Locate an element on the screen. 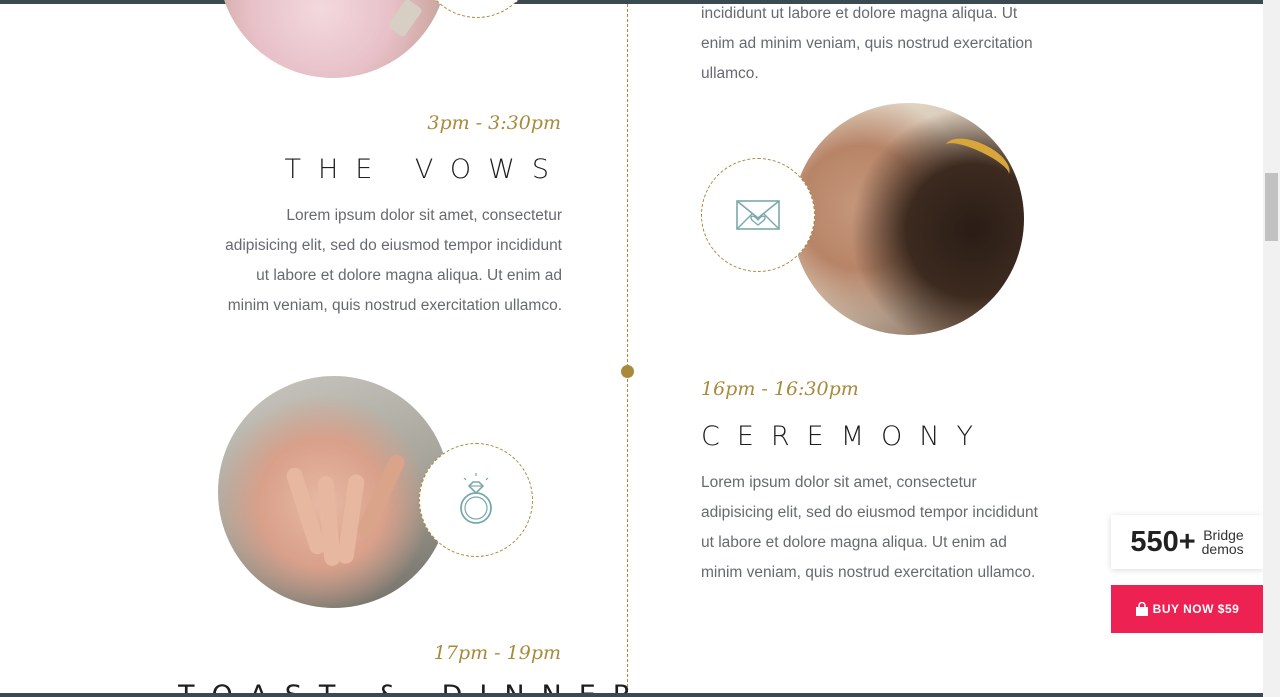  ring-icon-circle is located at coordinates (476, 500).